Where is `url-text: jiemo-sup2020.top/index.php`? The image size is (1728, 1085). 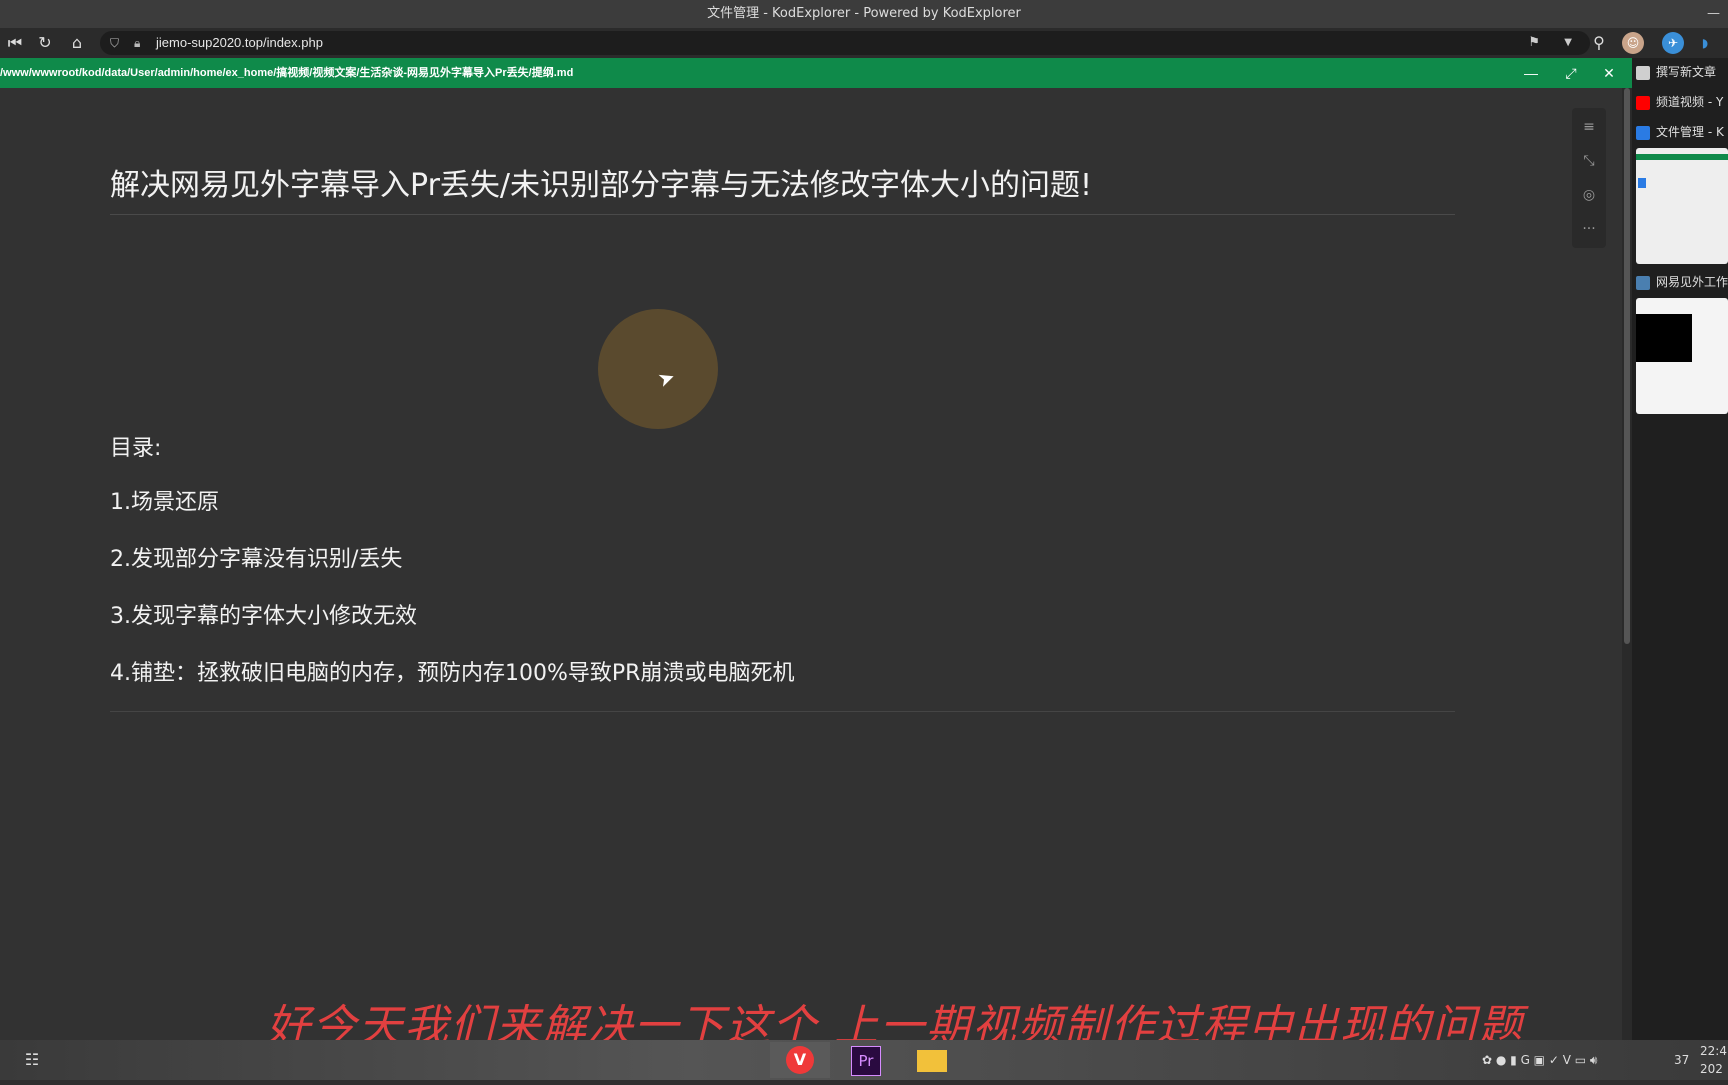 url-text: jiemo-sup2020.top/index.php is located at coordinates (239, 43).